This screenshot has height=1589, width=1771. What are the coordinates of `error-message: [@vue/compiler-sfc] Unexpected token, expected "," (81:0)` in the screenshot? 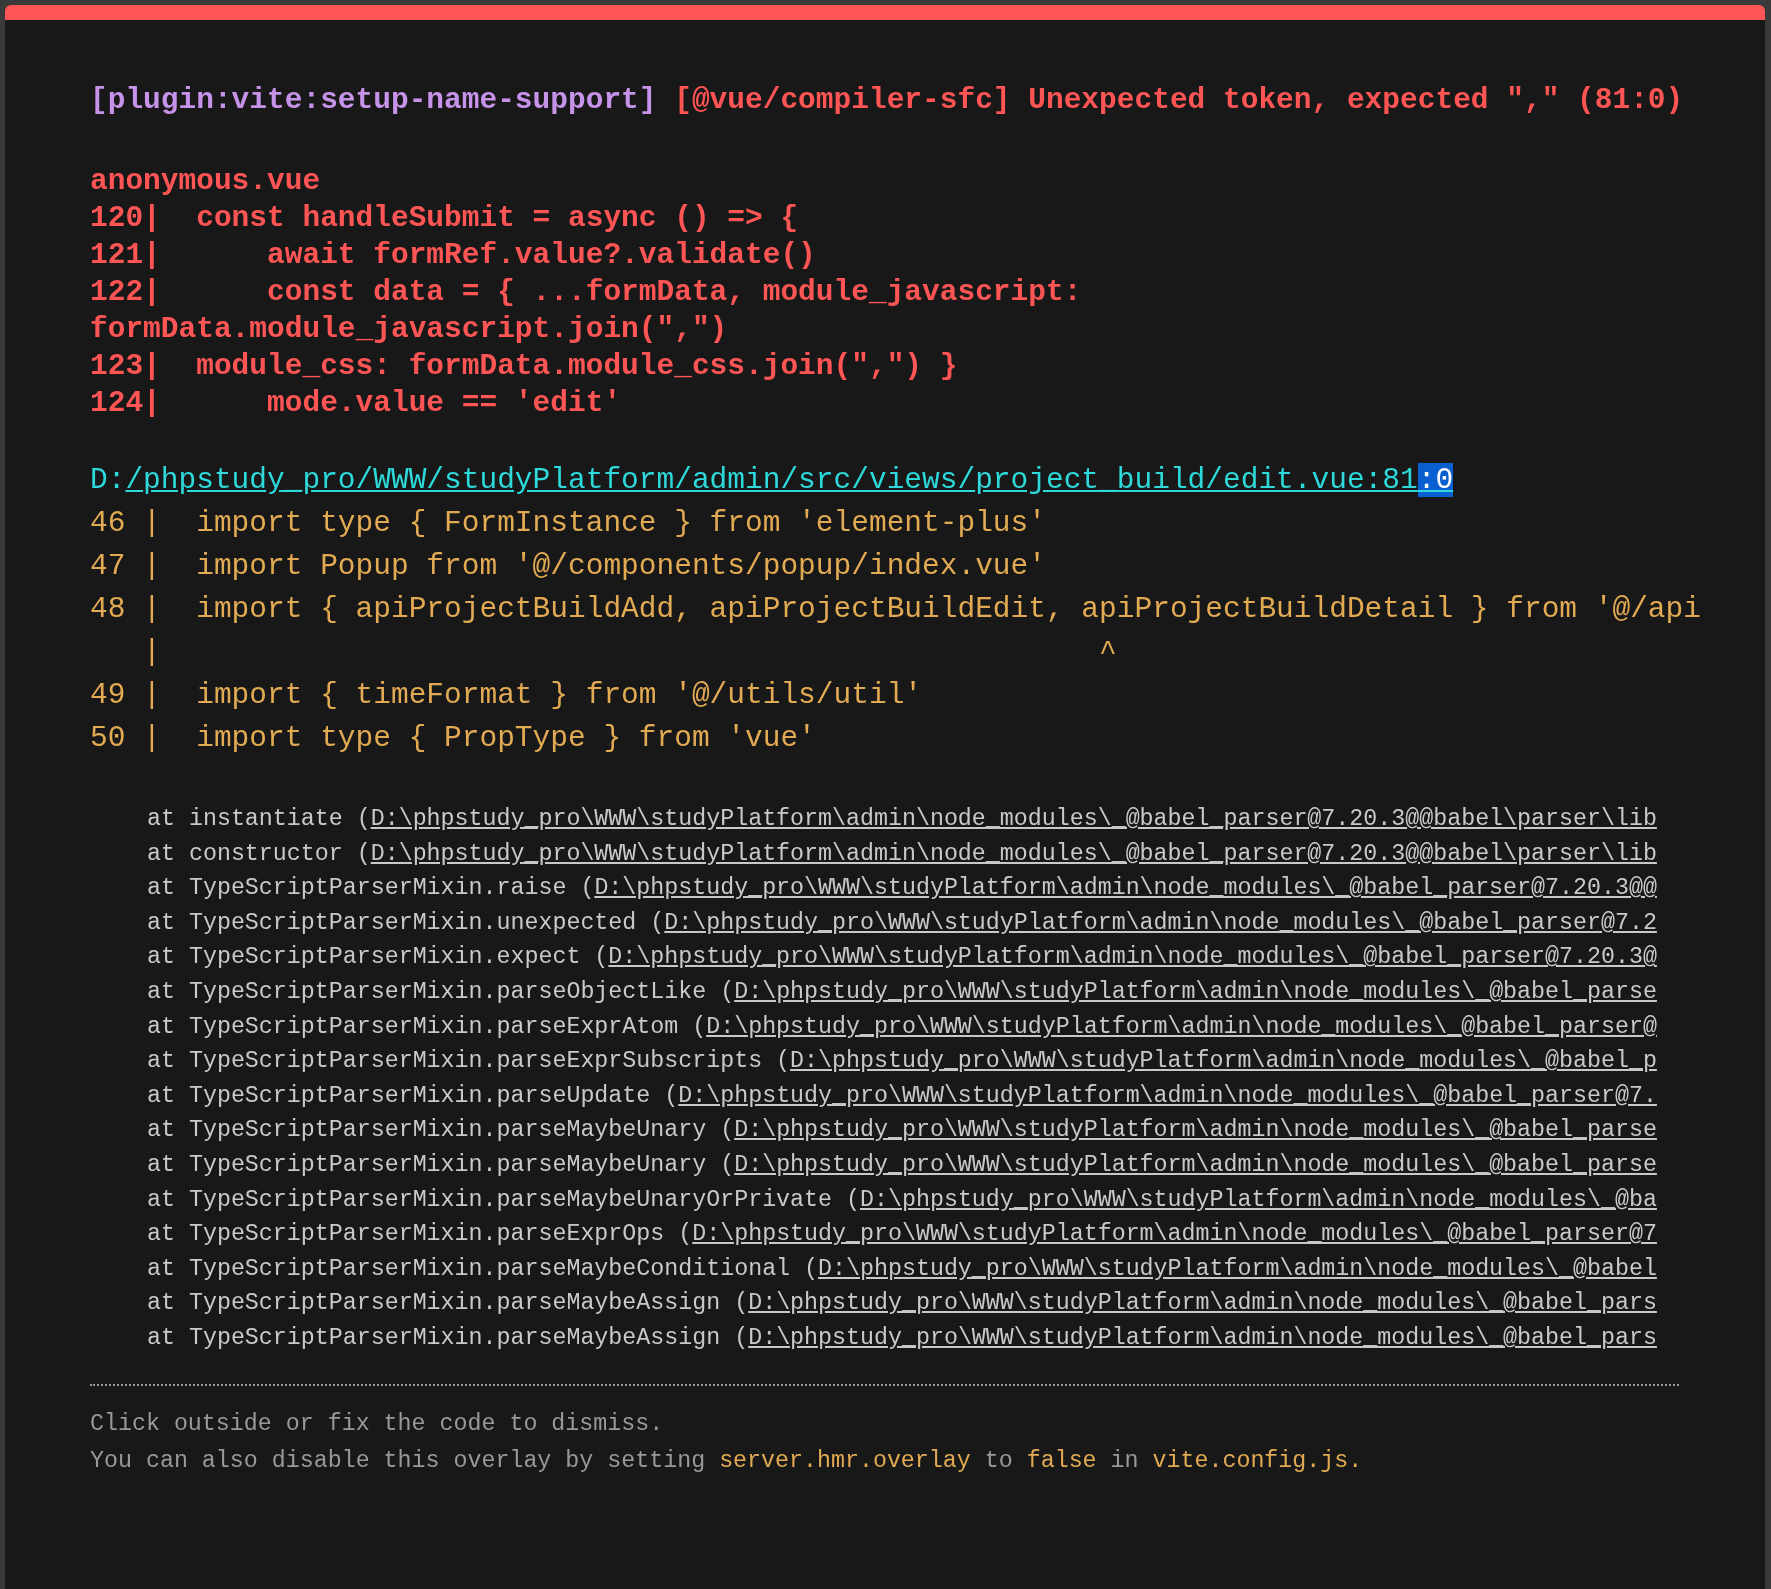 It's located at (1179, 100).